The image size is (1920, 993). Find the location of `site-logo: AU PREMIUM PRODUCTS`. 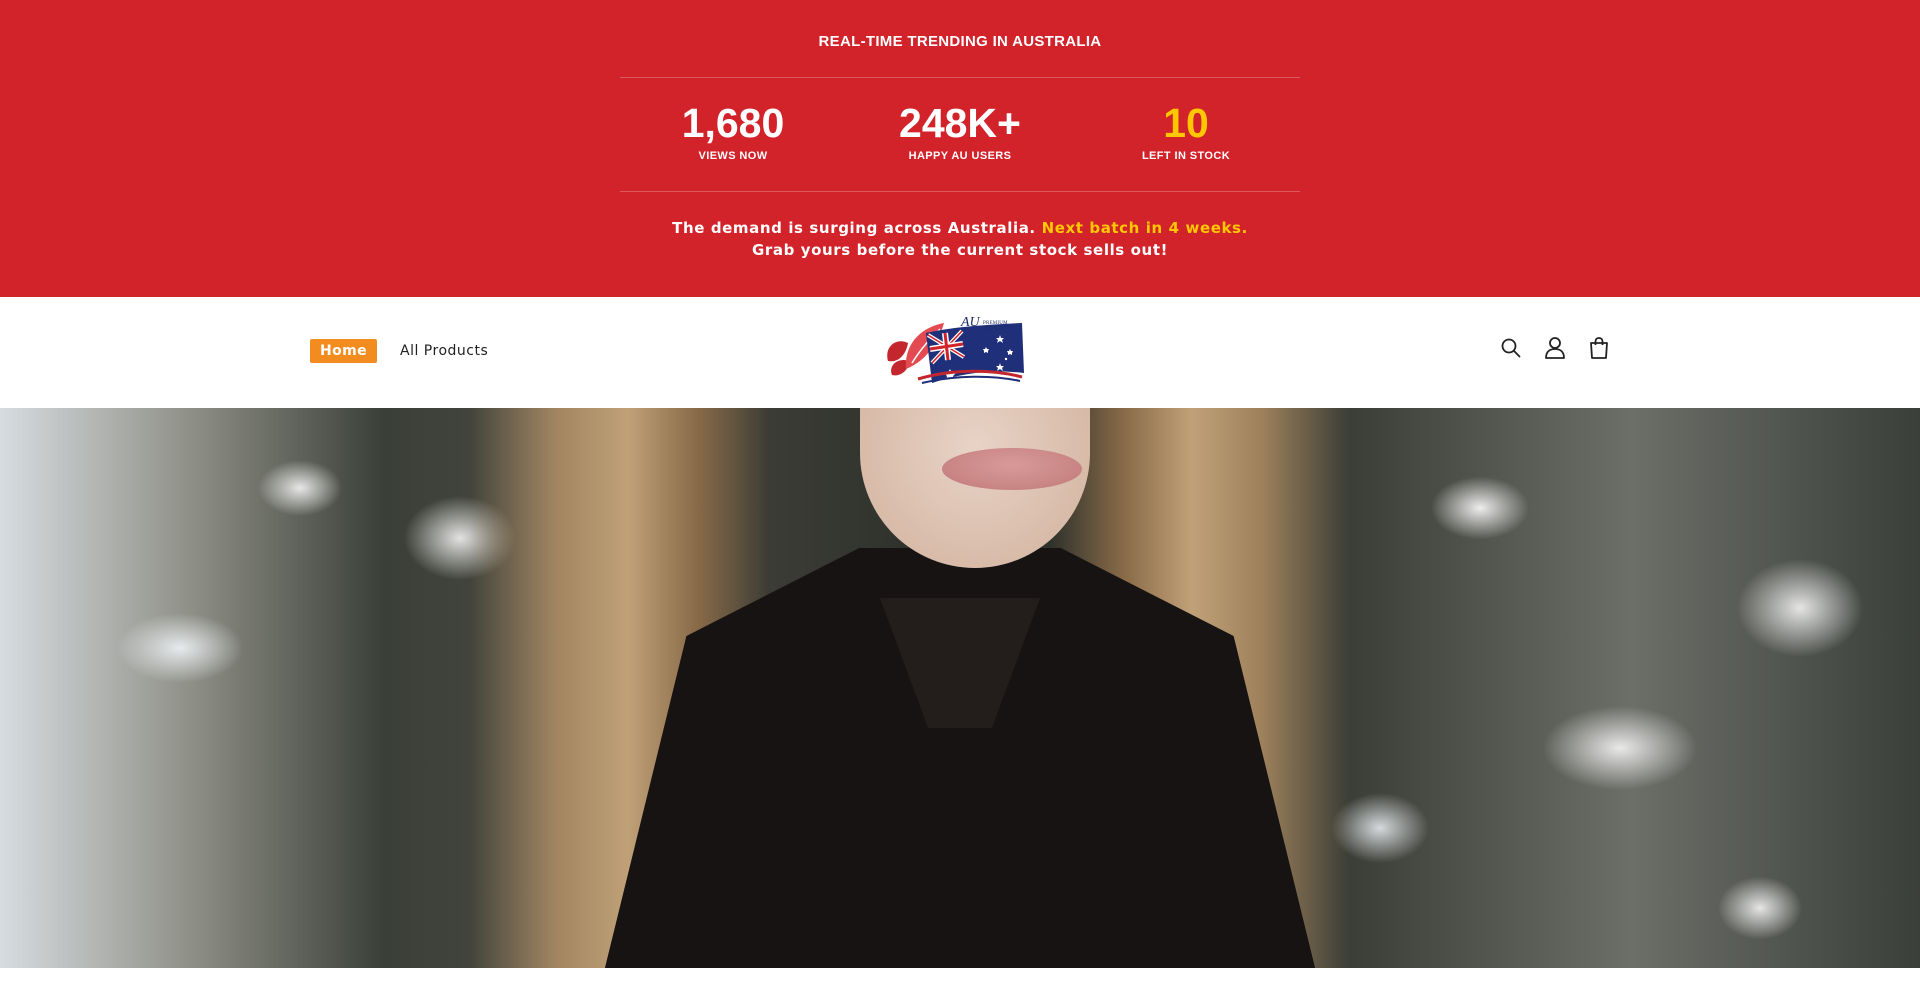

site-logo: AU PREMIUM PRODUCTS is located at coordinates (955, 351).